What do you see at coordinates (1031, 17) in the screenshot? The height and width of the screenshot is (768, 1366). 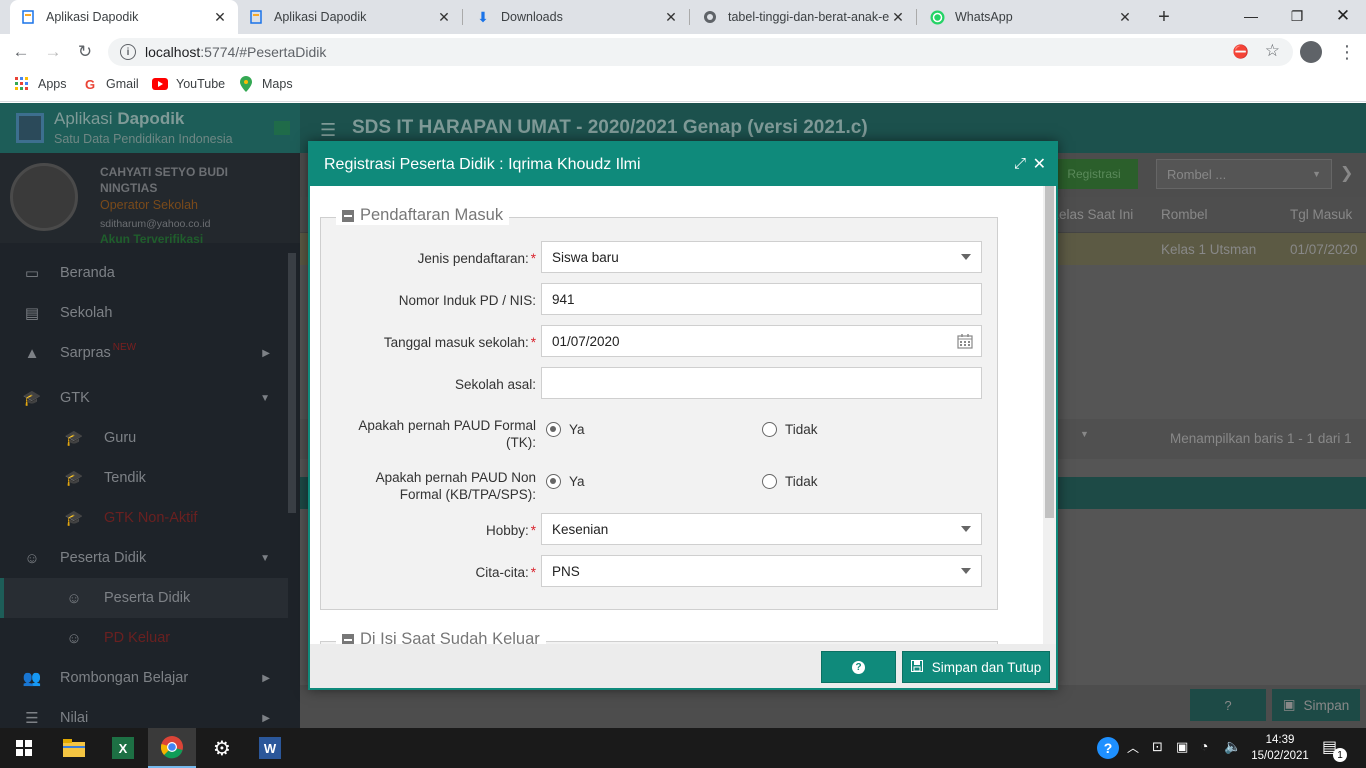 I see `tab-whatsapp: WhatsApp ✕` at bounding box center [1031, 17].